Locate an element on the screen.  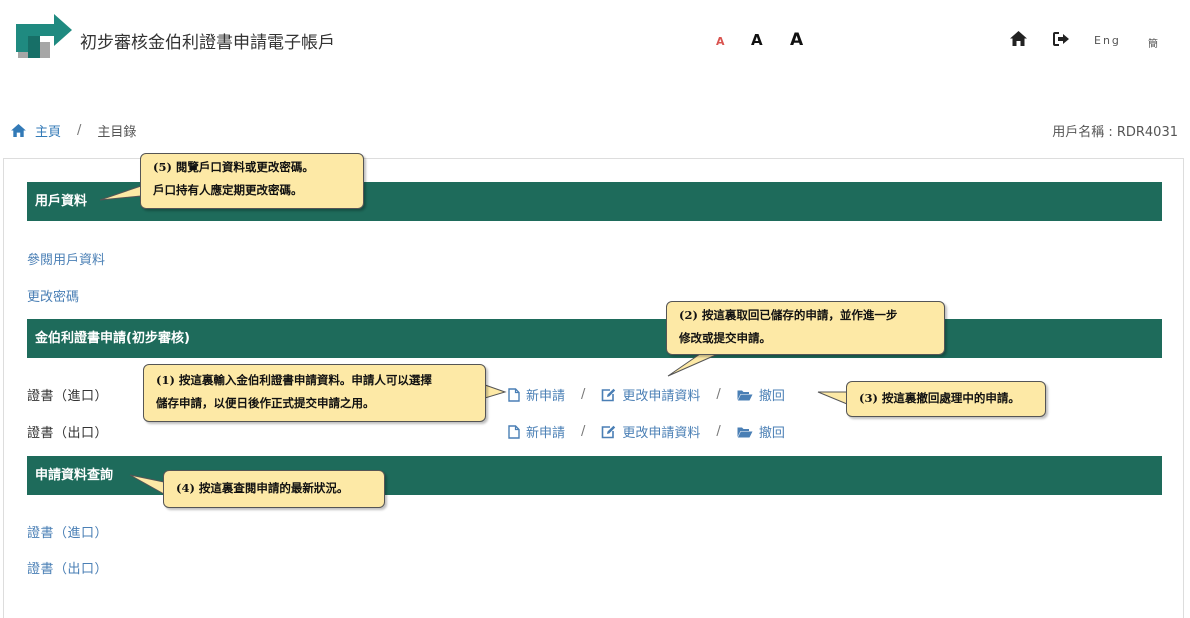
import-new-application-label: 新申請 is located at coordinates (546, 396).